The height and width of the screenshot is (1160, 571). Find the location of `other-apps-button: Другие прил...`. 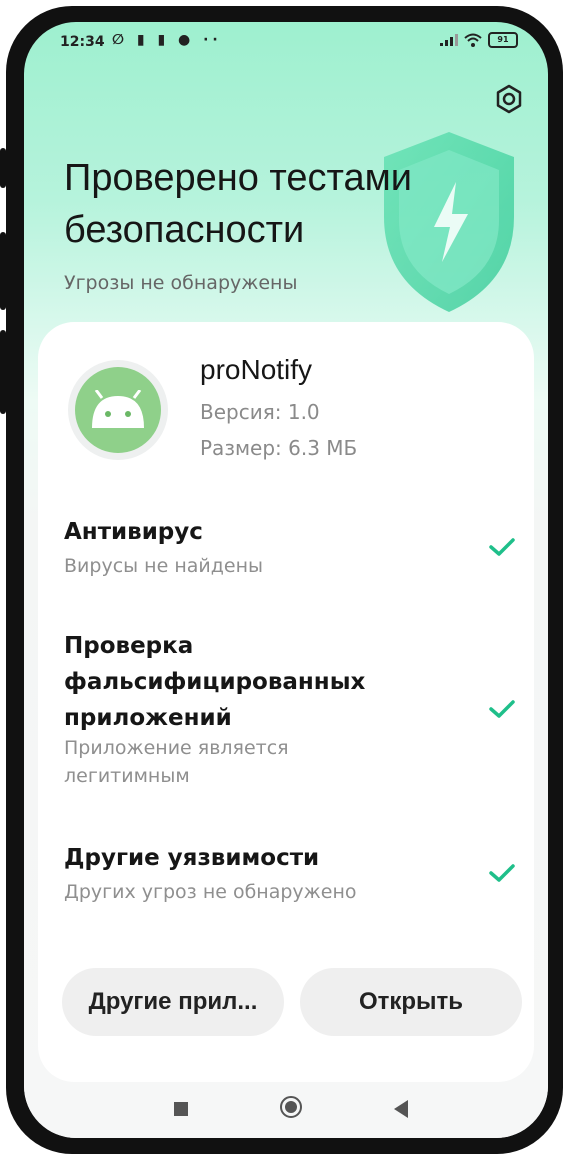

other-apps-button: Другие прил... is located at coordinates (173, 1002).